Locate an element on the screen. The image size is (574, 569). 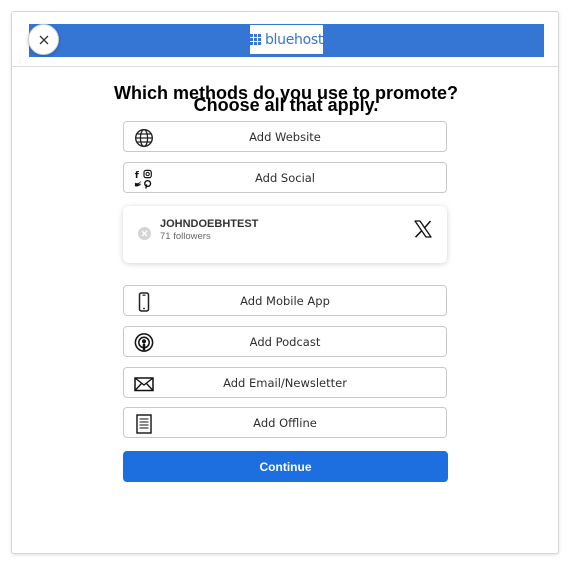
add-offline-label: Add Offline is located at coordinates (285, 422).